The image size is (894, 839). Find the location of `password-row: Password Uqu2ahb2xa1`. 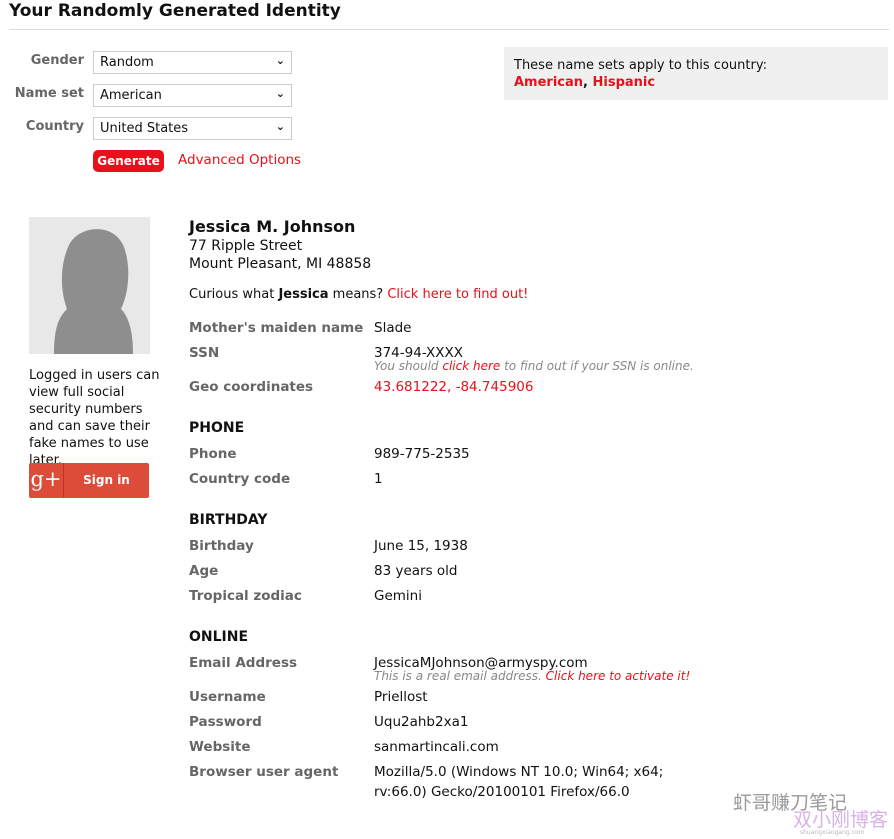

password-row: Password Uqu2ahb2xa1 is located at coordinates (329, 722).